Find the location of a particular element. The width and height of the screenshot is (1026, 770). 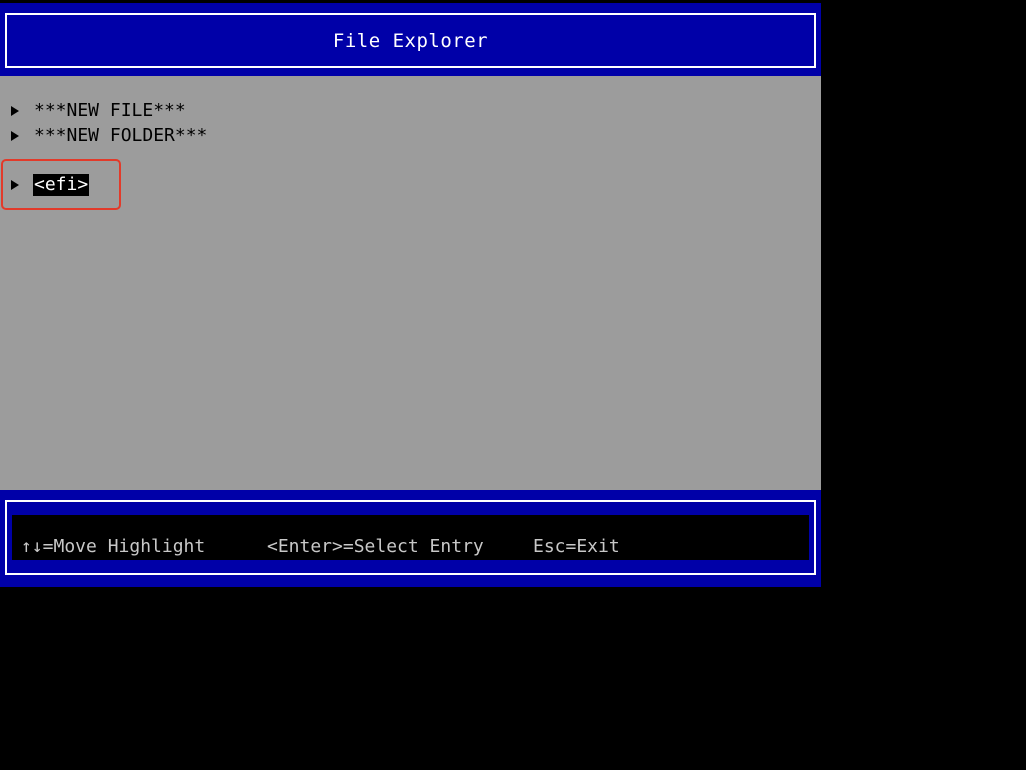

hint-exit: Esc=Exit is located at coordinates (576, 546).